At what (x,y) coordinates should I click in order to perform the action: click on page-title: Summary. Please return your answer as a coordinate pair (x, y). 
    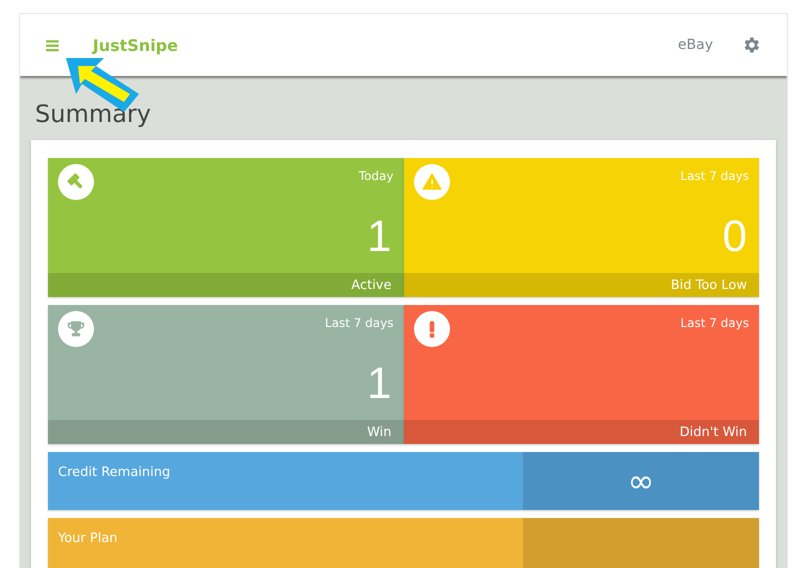
    Looking at the image, I should click on (93, 114).